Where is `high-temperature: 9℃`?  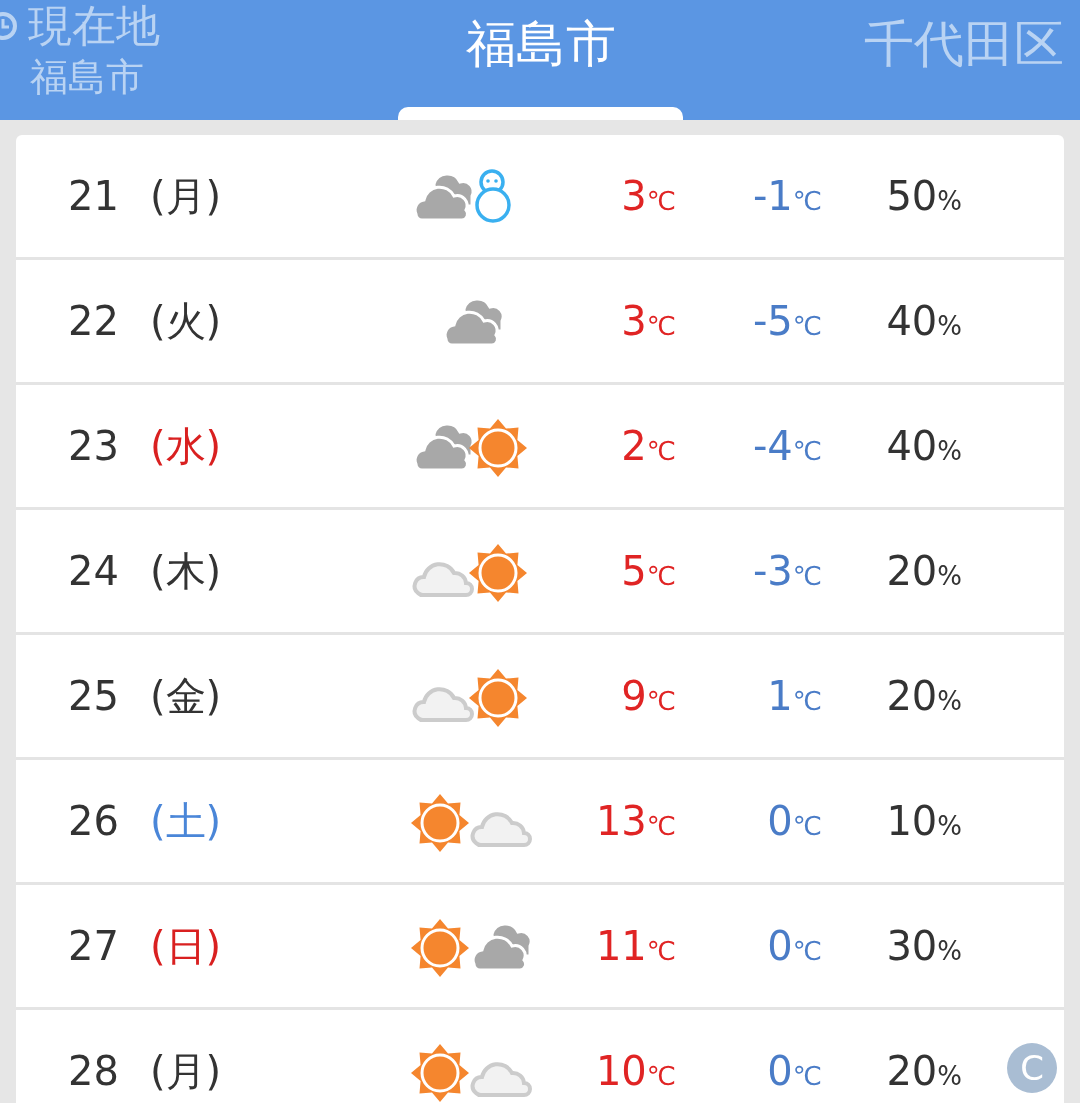 high-temperature: 9℃ is located at coordinates (648, 696).